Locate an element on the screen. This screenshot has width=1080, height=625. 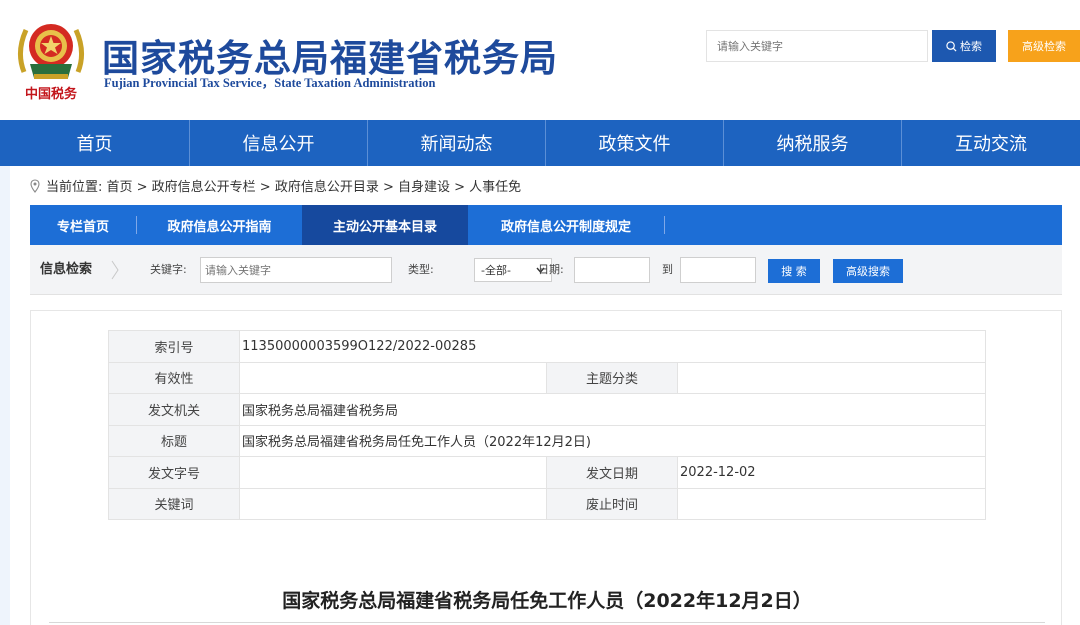
nav-item-tax-service: 纳税服务 is located at coordinates (813, 143).